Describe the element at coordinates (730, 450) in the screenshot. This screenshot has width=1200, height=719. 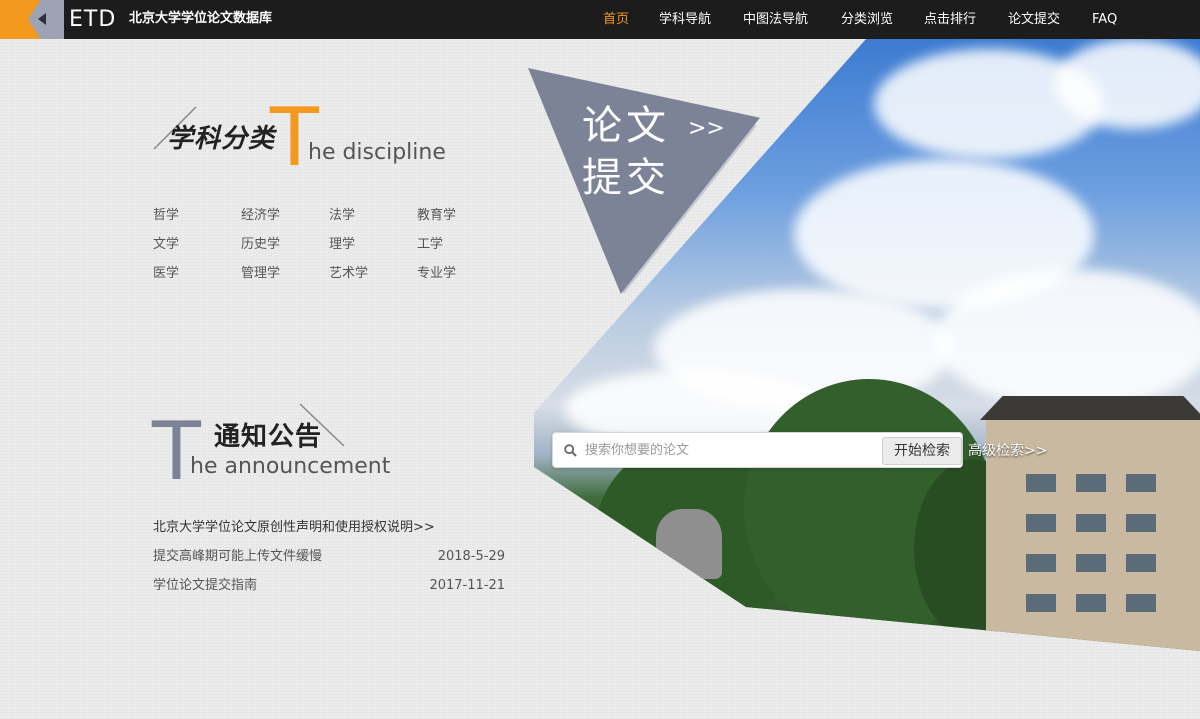
I see `search-input` at that location.